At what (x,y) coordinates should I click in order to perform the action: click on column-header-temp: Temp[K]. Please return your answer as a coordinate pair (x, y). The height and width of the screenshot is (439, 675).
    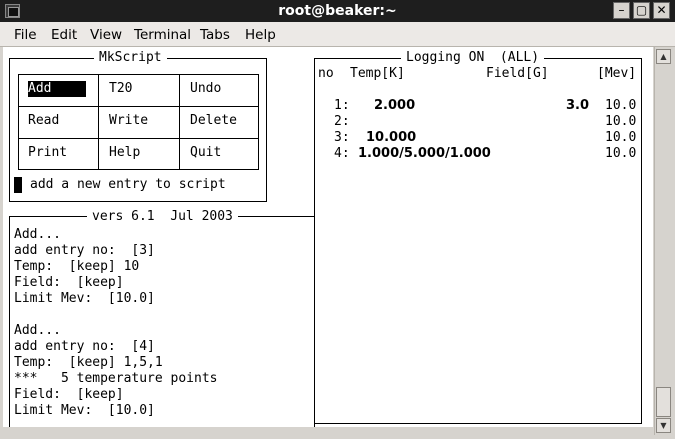
    Looking at the image, I should click on (377, 73).